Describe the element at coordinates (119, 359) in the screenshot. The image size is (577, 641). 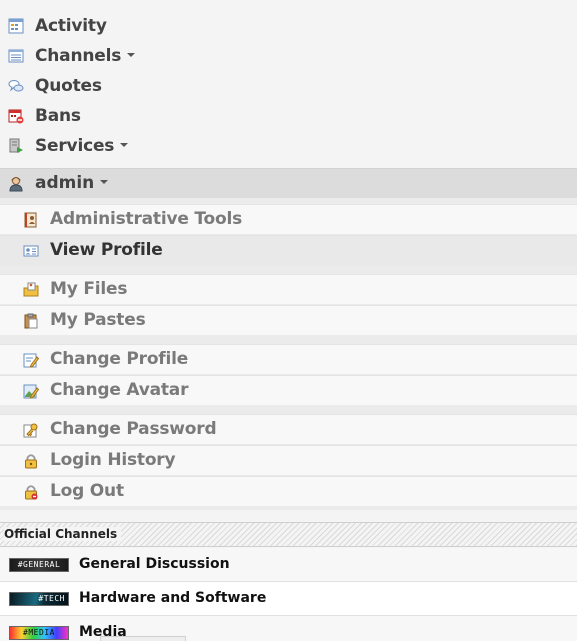
I see `menu-label-change-profile: Change Profile` at that location.